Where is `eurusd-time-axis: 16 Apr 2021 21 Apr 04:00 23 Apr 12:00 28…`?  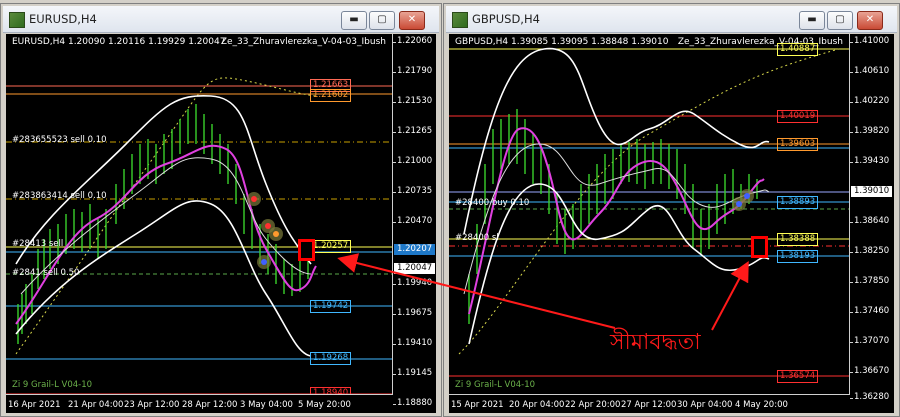 eurusd-time-axis: 16 Apr 2021 21 Apr 04:00 23 Apr 12:00 28… is located at coordinates (221, 404).